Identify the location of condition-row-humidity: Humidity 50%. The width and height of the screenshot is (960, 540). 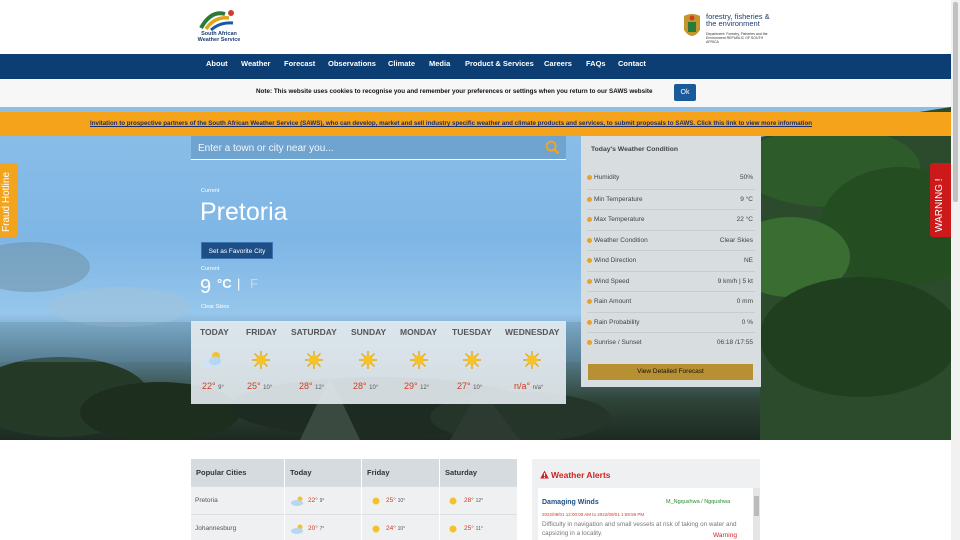
(671, 178).